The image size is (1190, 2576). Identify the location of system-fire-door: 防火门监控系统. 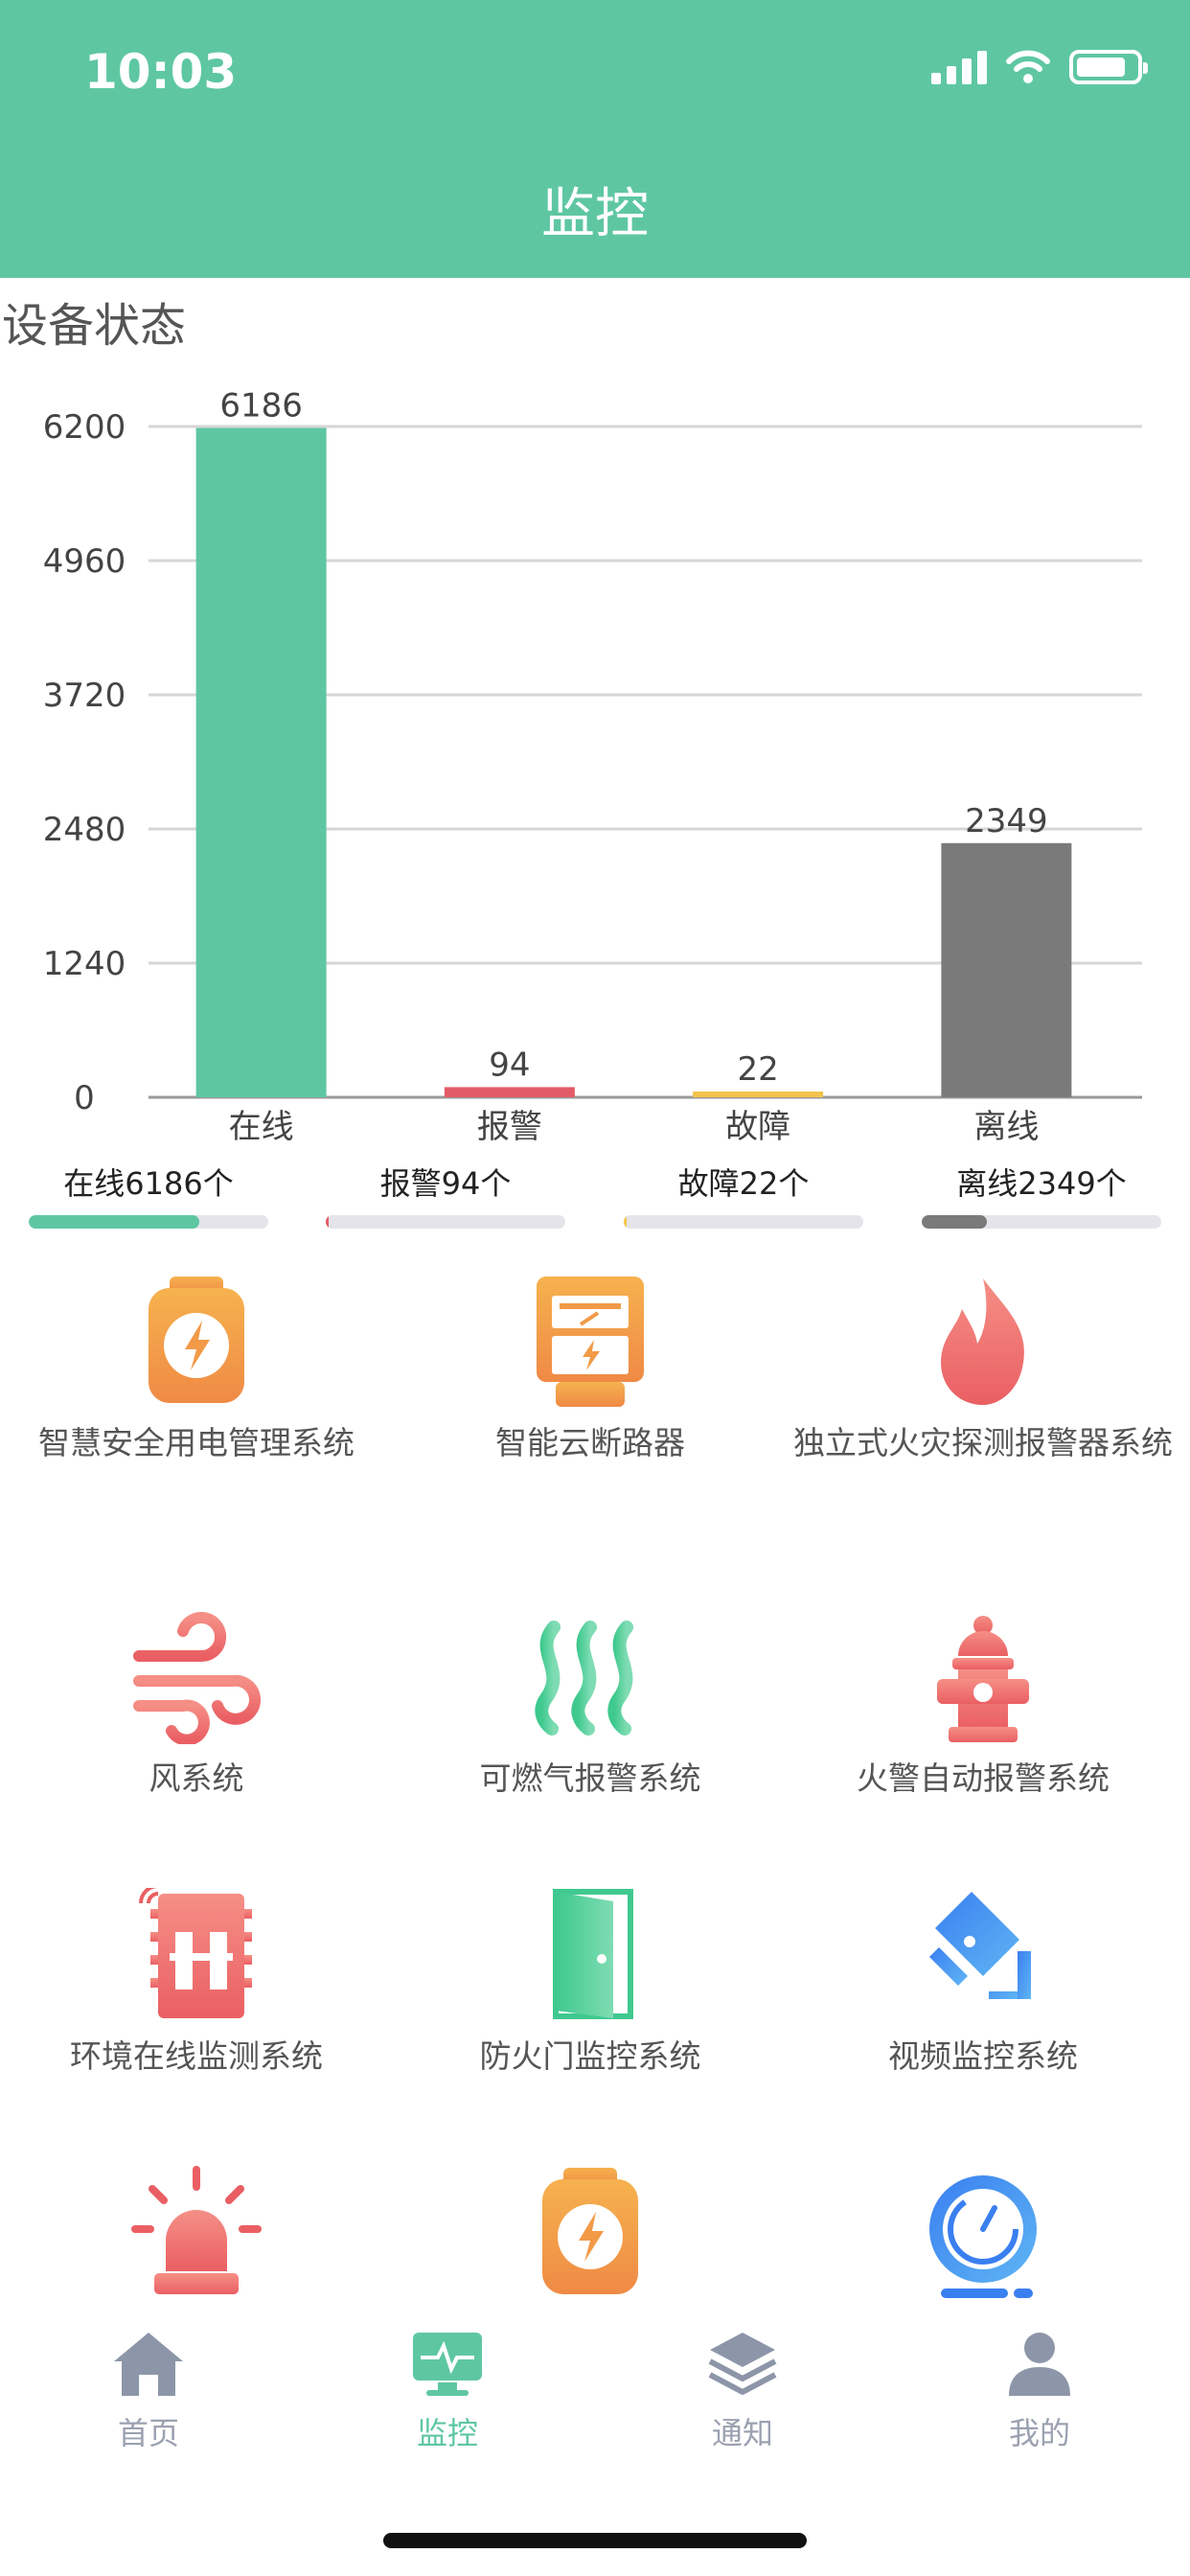
(590, 1986).